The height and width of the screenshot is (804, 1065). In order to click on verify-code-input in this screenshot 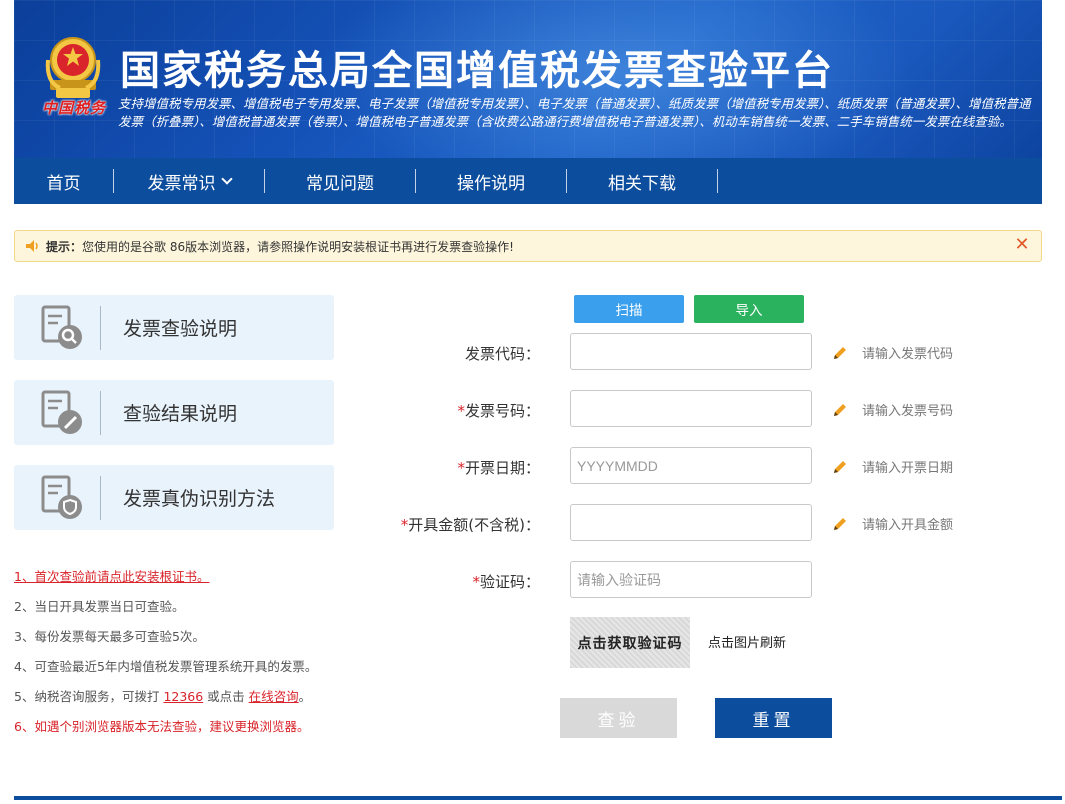, I will do `click(691, 579)`.